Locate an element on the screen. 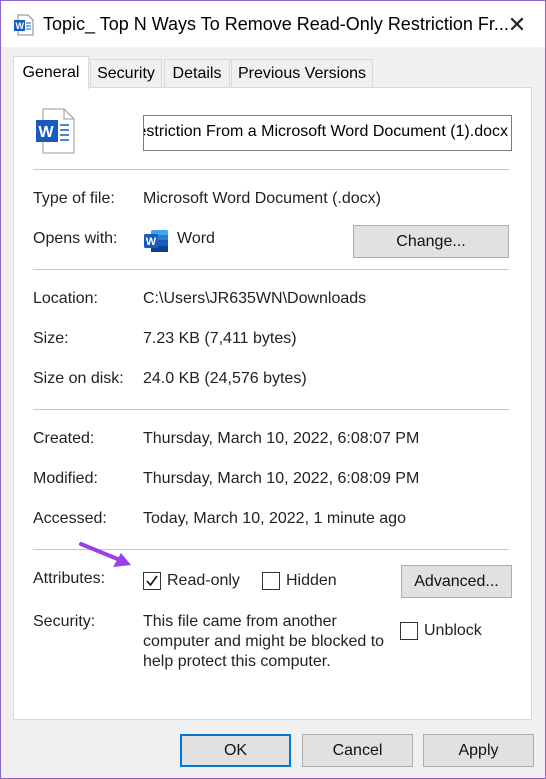 The image size is (546, 779). created-label: Created: is located at coordinates (64, 438).